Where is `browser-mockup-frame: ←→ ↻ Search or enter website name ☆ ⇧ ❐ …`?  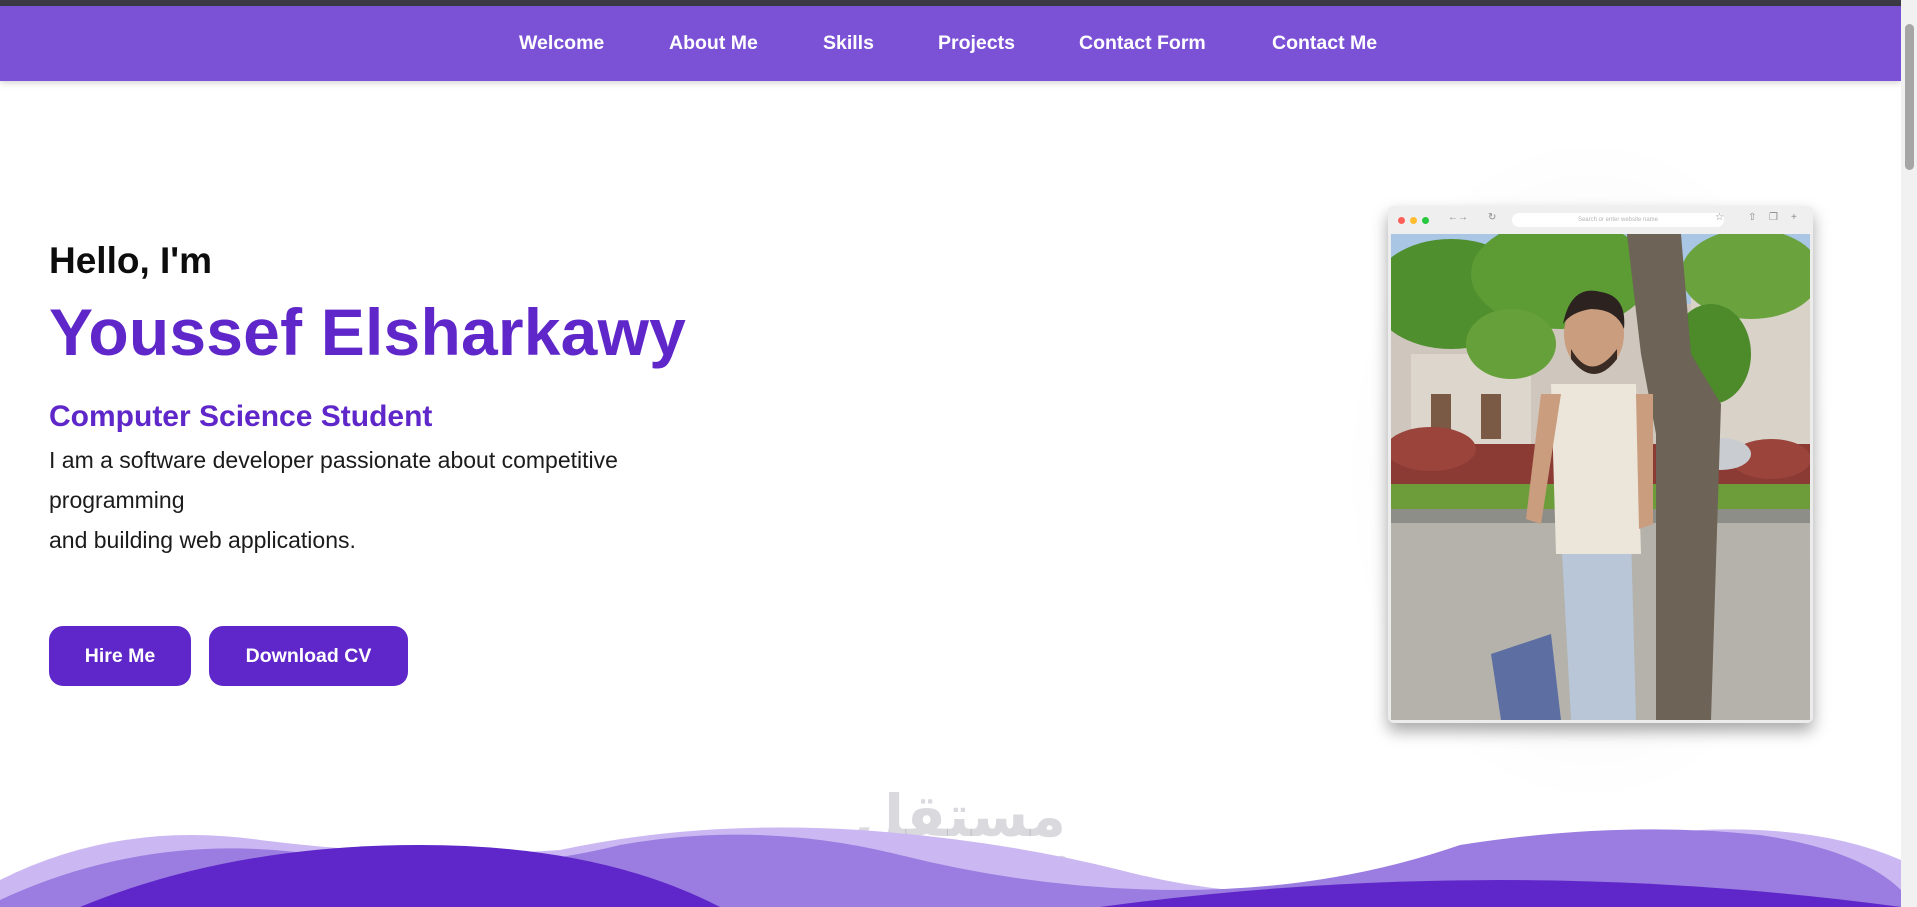 browser-mockup-frame: ←→ ↻ Search or enter website name ☆ ⇧ ❐ … is located at coordinates (1600, 464).